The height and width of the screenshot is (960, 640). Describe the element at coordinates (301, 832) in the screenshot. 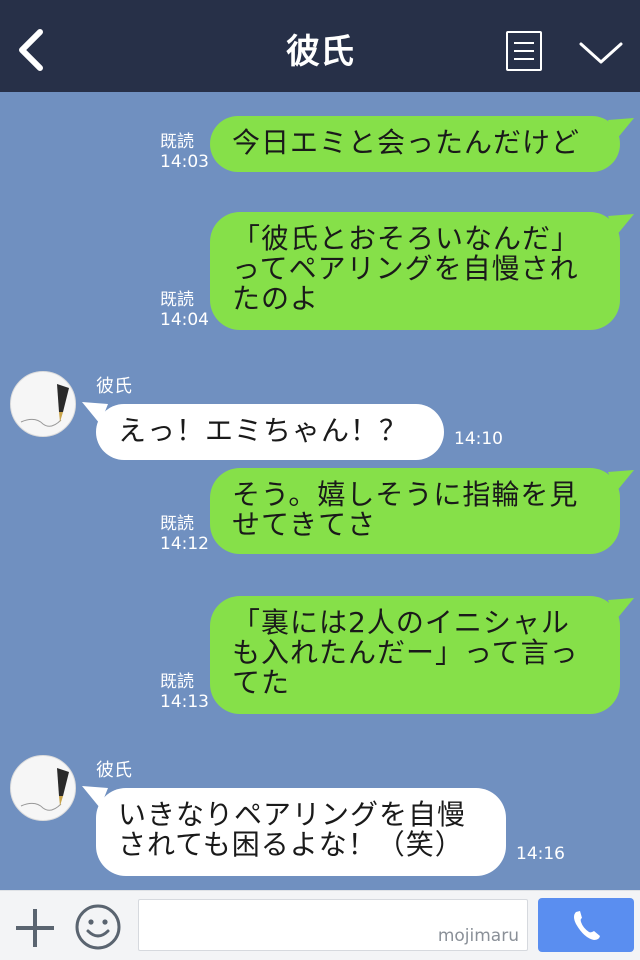

I see `message-bubble-received: いきなりペアリングを自慢 されても困るよな！（笑）` at that location.